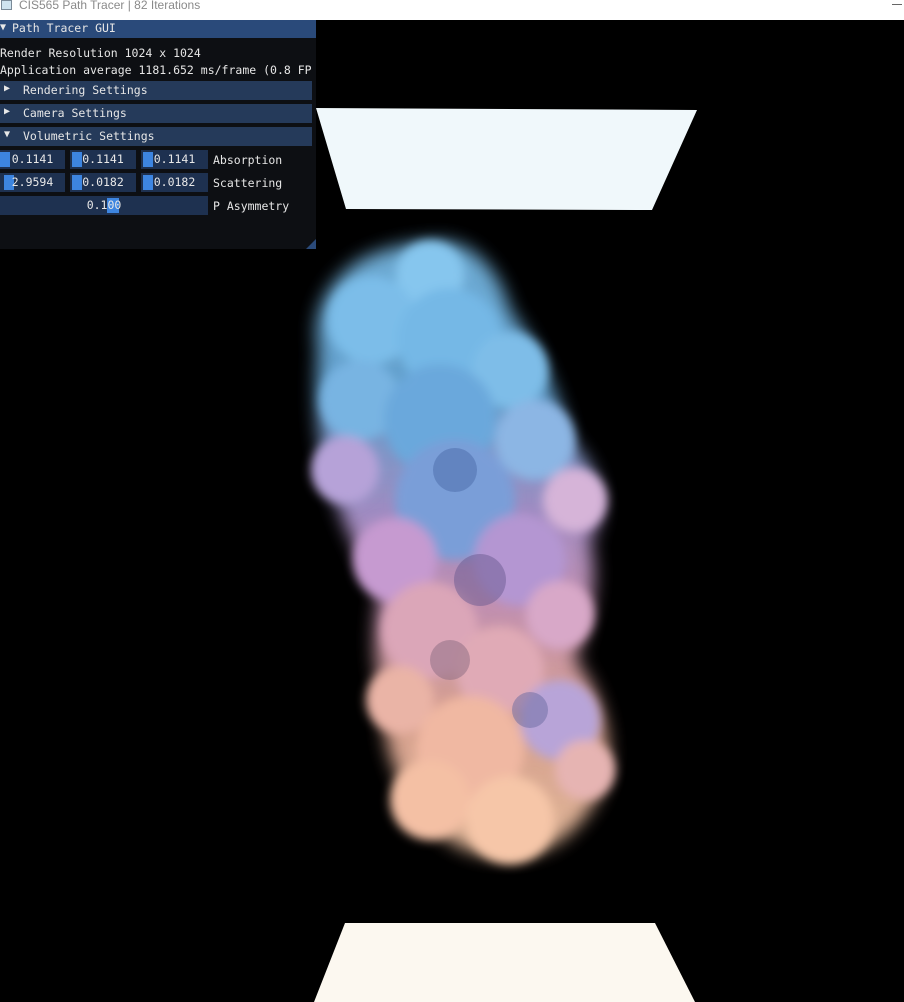 This screenshot has width=904, height=1002. I want to click on rendering-settings-label: Rendering Settings, so click(85, 90).